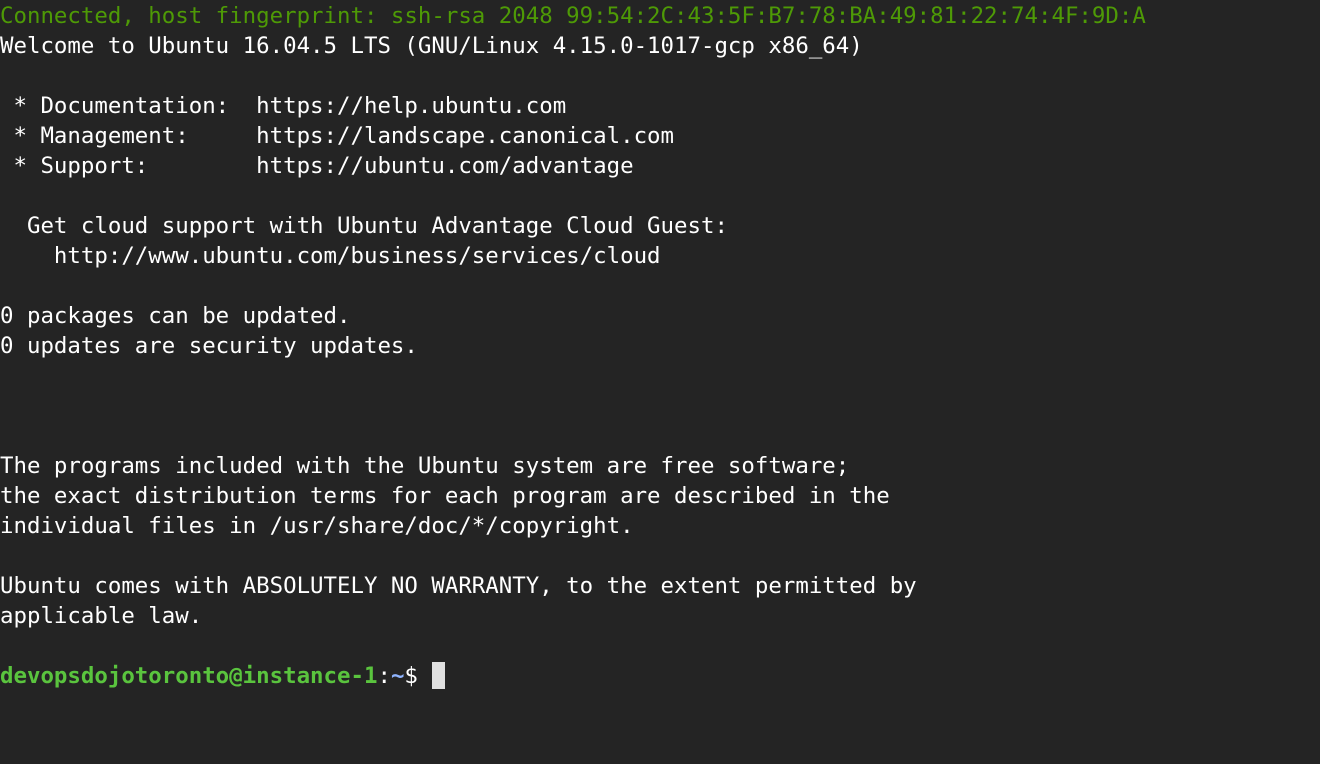  What do you see at coordinates (101, 616) in the screenshot?
I see `warranty-line: applicable law.` at bounding box center [101, 616].